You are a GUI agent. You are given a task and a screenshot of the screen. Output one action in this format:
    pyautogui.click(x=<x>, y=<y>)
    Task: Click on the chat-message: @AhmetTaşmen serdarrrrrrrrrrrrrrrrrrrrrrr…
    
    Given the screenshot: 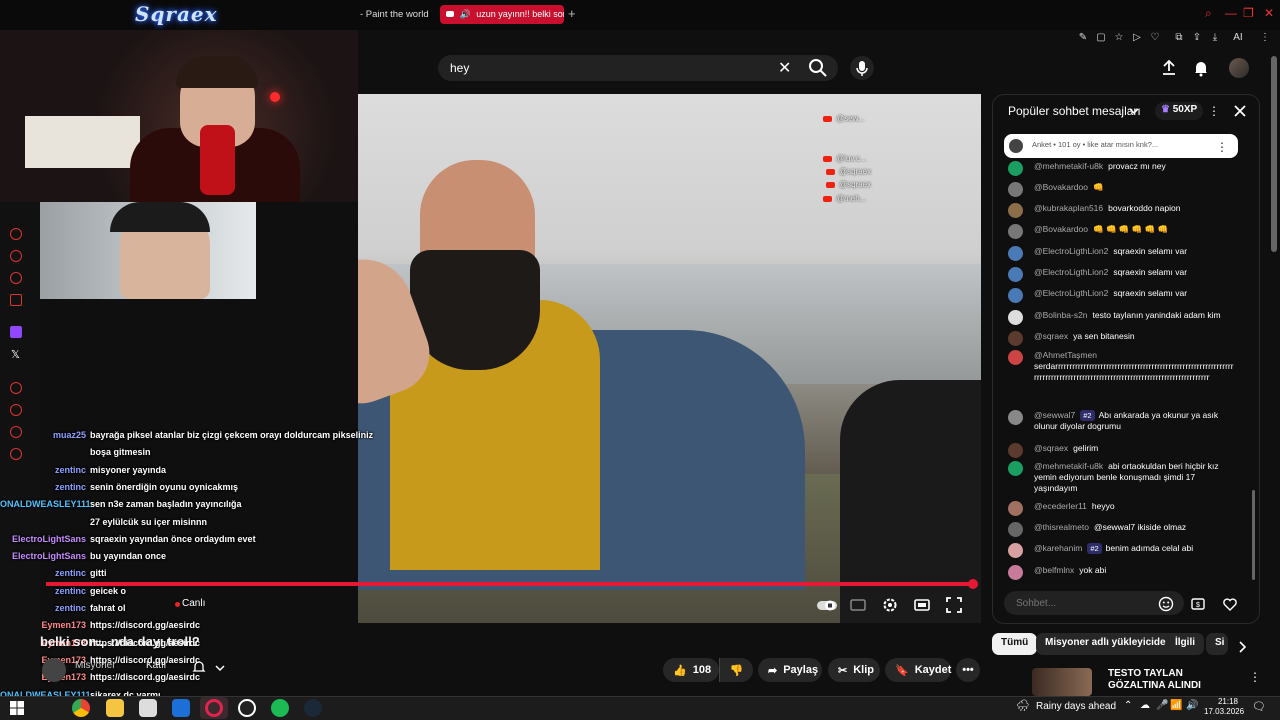 What is the action you would take?
    pyautogui.click(x=1122, y=366)
    